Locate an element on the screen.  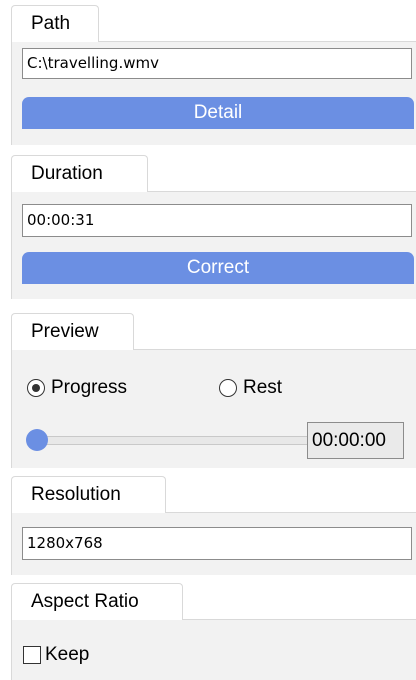
progress-radio-label: Progress is located at coordinates (89, 387).